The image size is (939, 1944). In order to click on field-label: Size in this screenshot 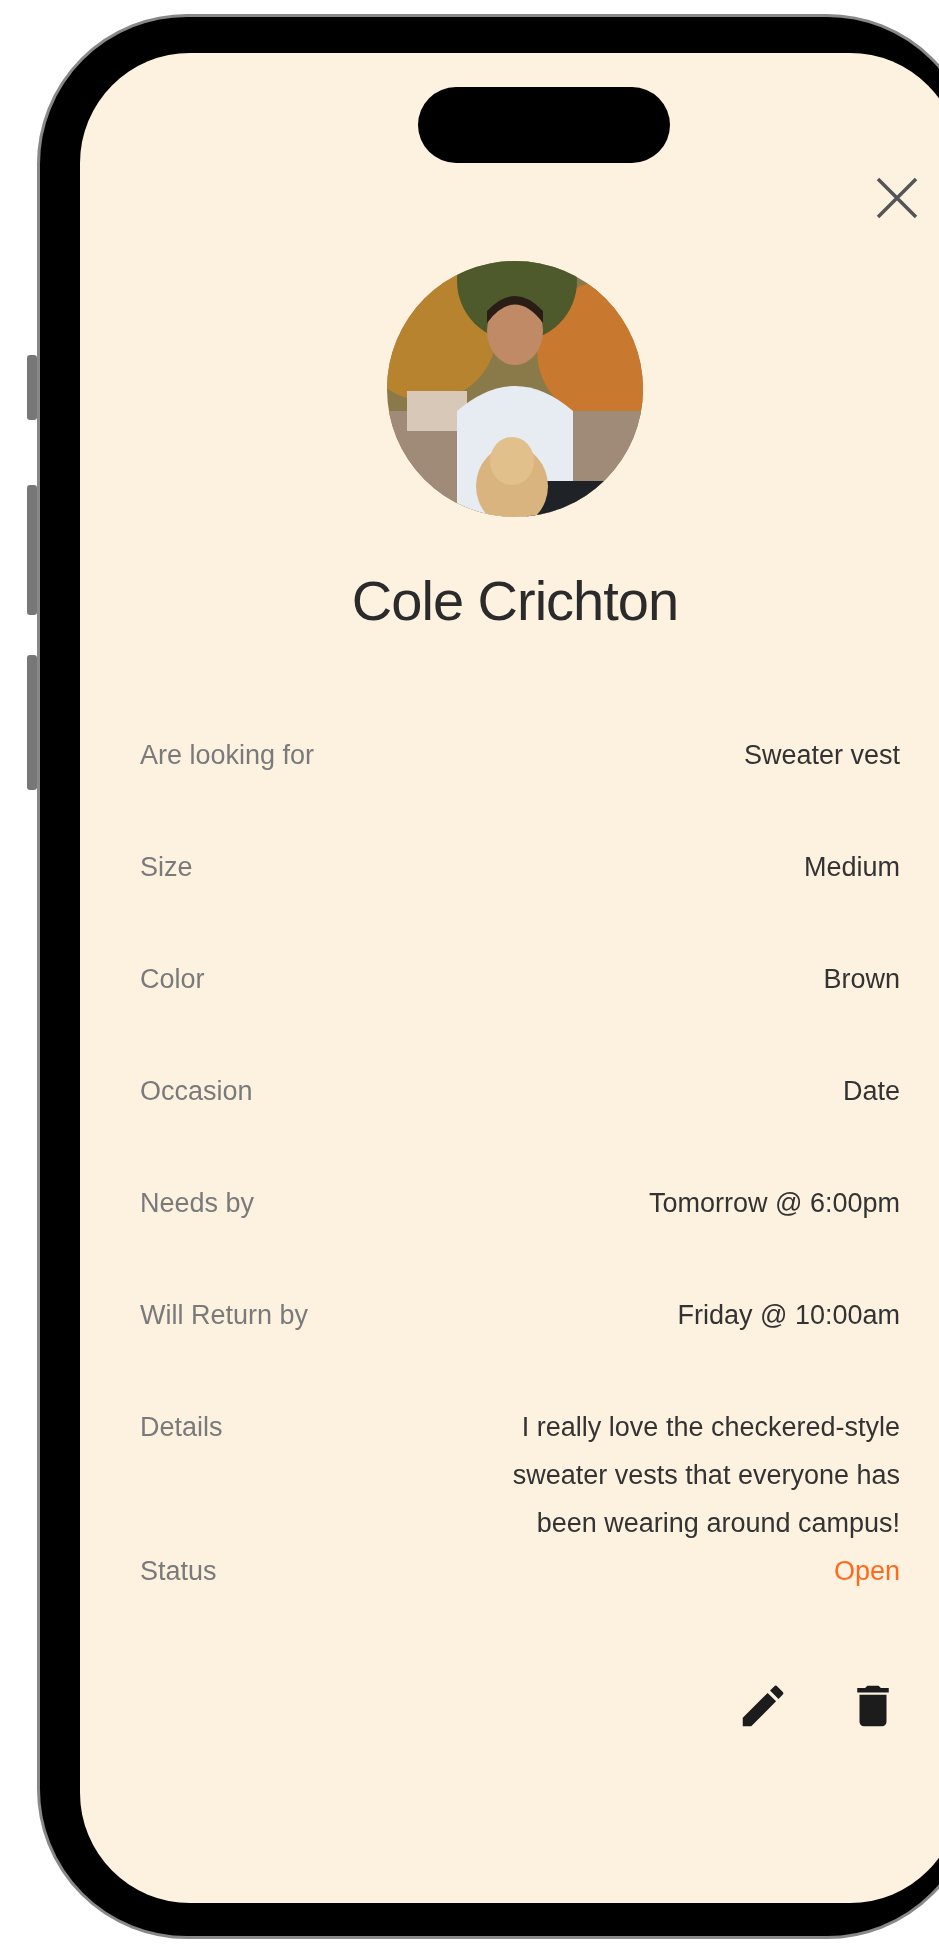, I will do `click(166, 867)`.